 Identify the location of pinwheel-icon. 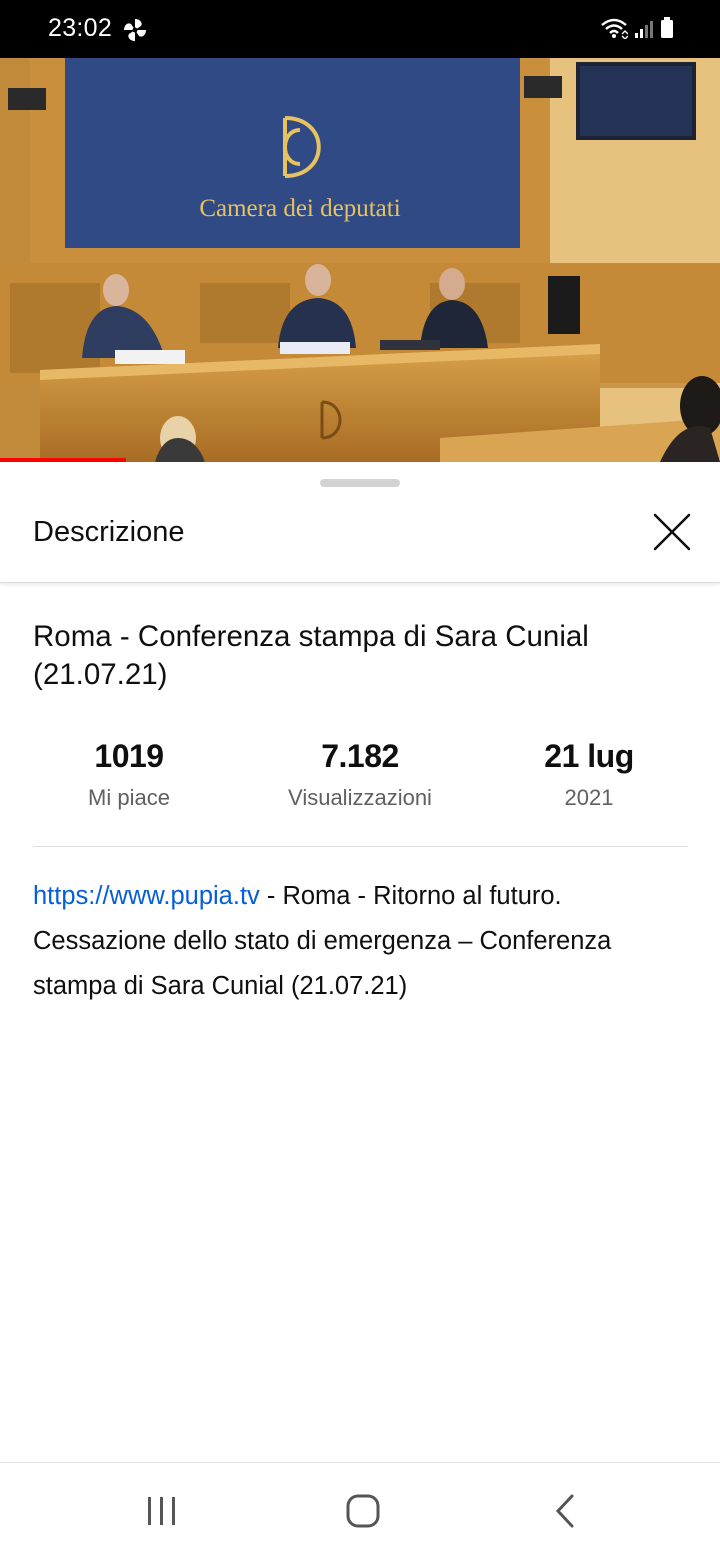
(135, 30).